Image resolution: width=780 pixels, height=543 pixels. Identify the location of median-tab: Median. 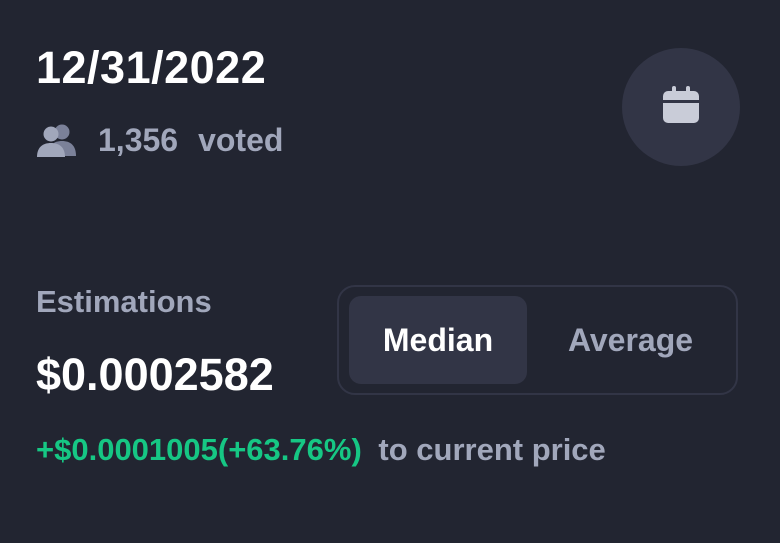
(438, 340).